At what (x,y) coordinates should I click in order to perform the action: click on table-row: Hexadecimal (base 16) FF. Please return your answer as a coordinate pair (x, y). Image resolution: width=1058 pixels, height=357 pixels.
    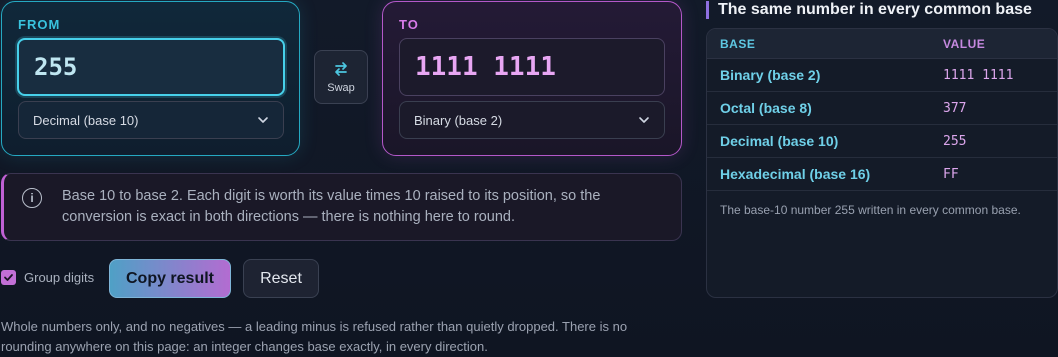
    Looking at the image, I should click on (882, 174).